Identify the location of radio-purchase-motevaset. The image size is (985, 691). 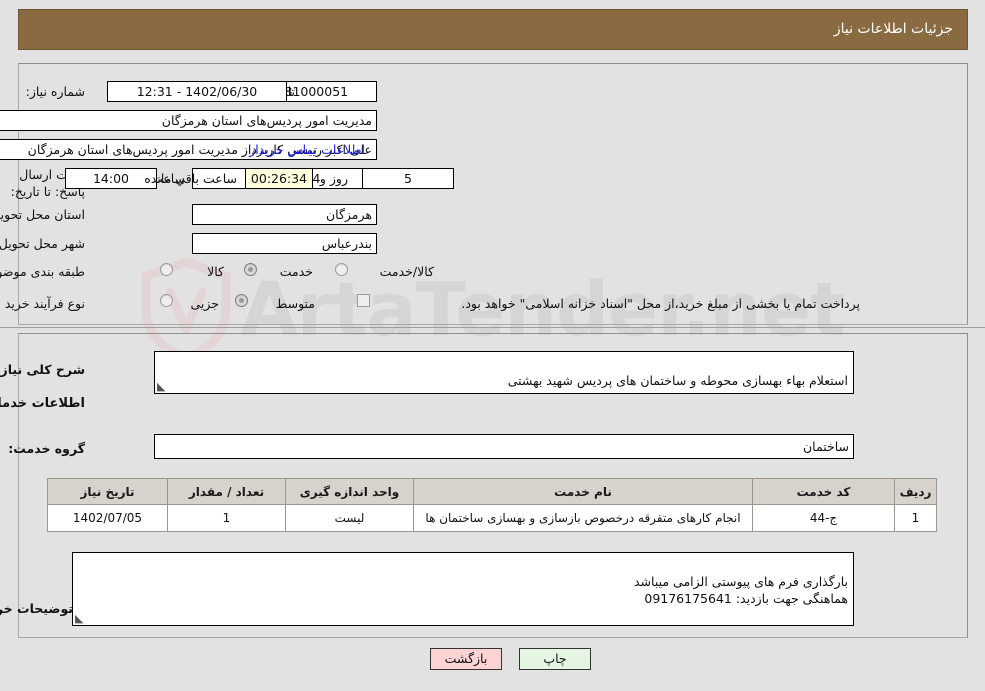
(241, 300).